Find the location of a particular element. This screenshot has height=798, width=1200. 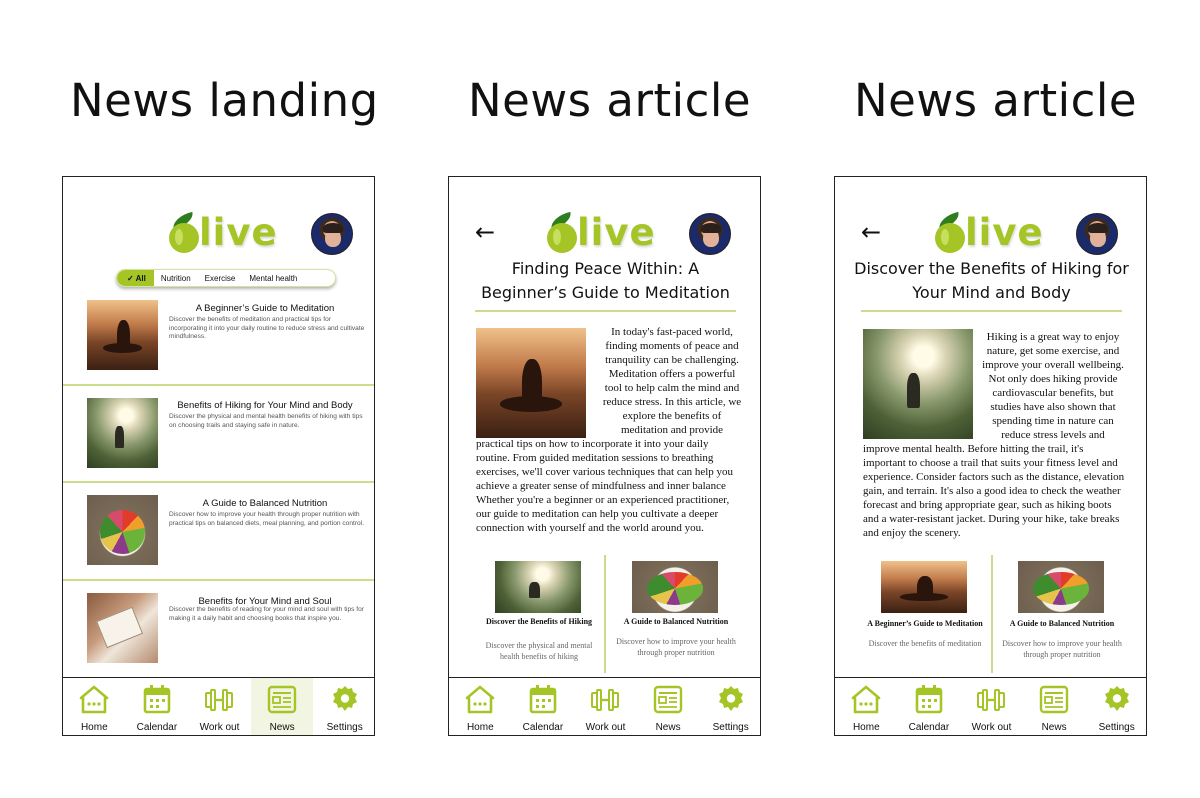

news-item-title: A Guide to Balanced Nutrition is located at coordinates (265, 503).